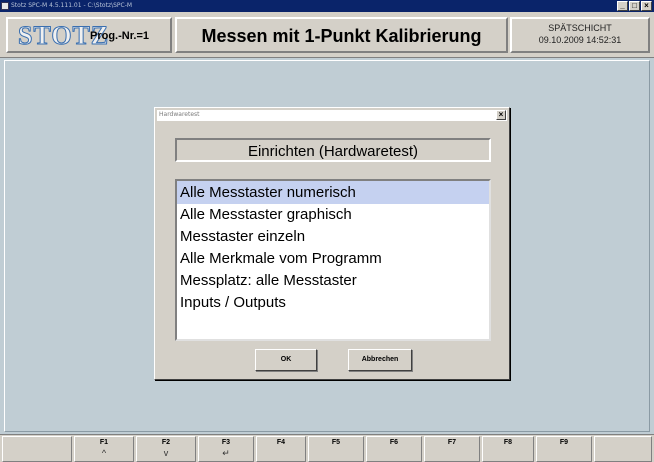 The height and width of the screenshot is (462, 654). Describe the element at coordinates (508, 442) in the screenshot. I see `fkey-label: F8` at that location.